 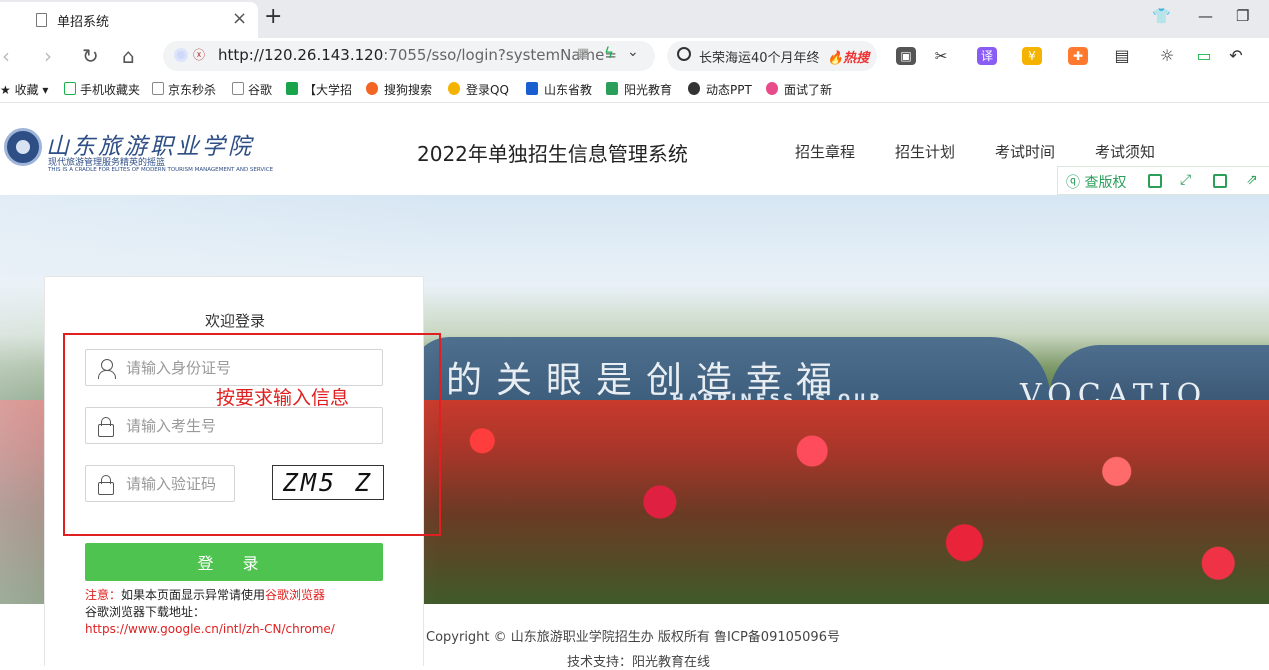 I want to click on apps-grid-icon: ▤, so click(x=1122, y=56).